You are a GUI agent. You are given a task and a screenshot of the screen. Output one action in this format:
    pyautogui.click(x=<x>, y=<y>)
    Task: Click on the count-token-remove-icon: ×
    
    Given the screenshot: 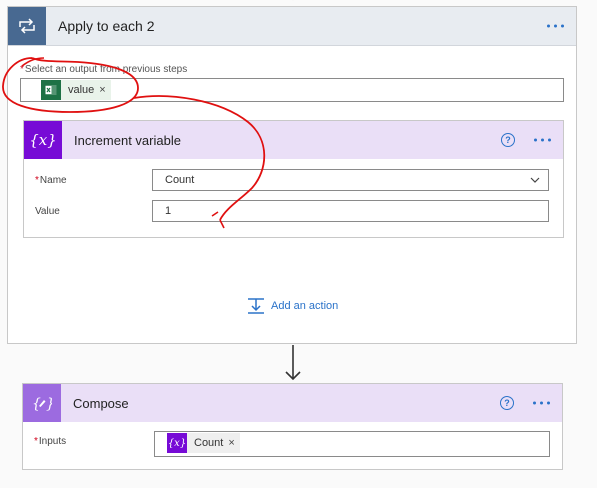 What is the action you would take?
    pyautogui.click(x=231, y=443)
    